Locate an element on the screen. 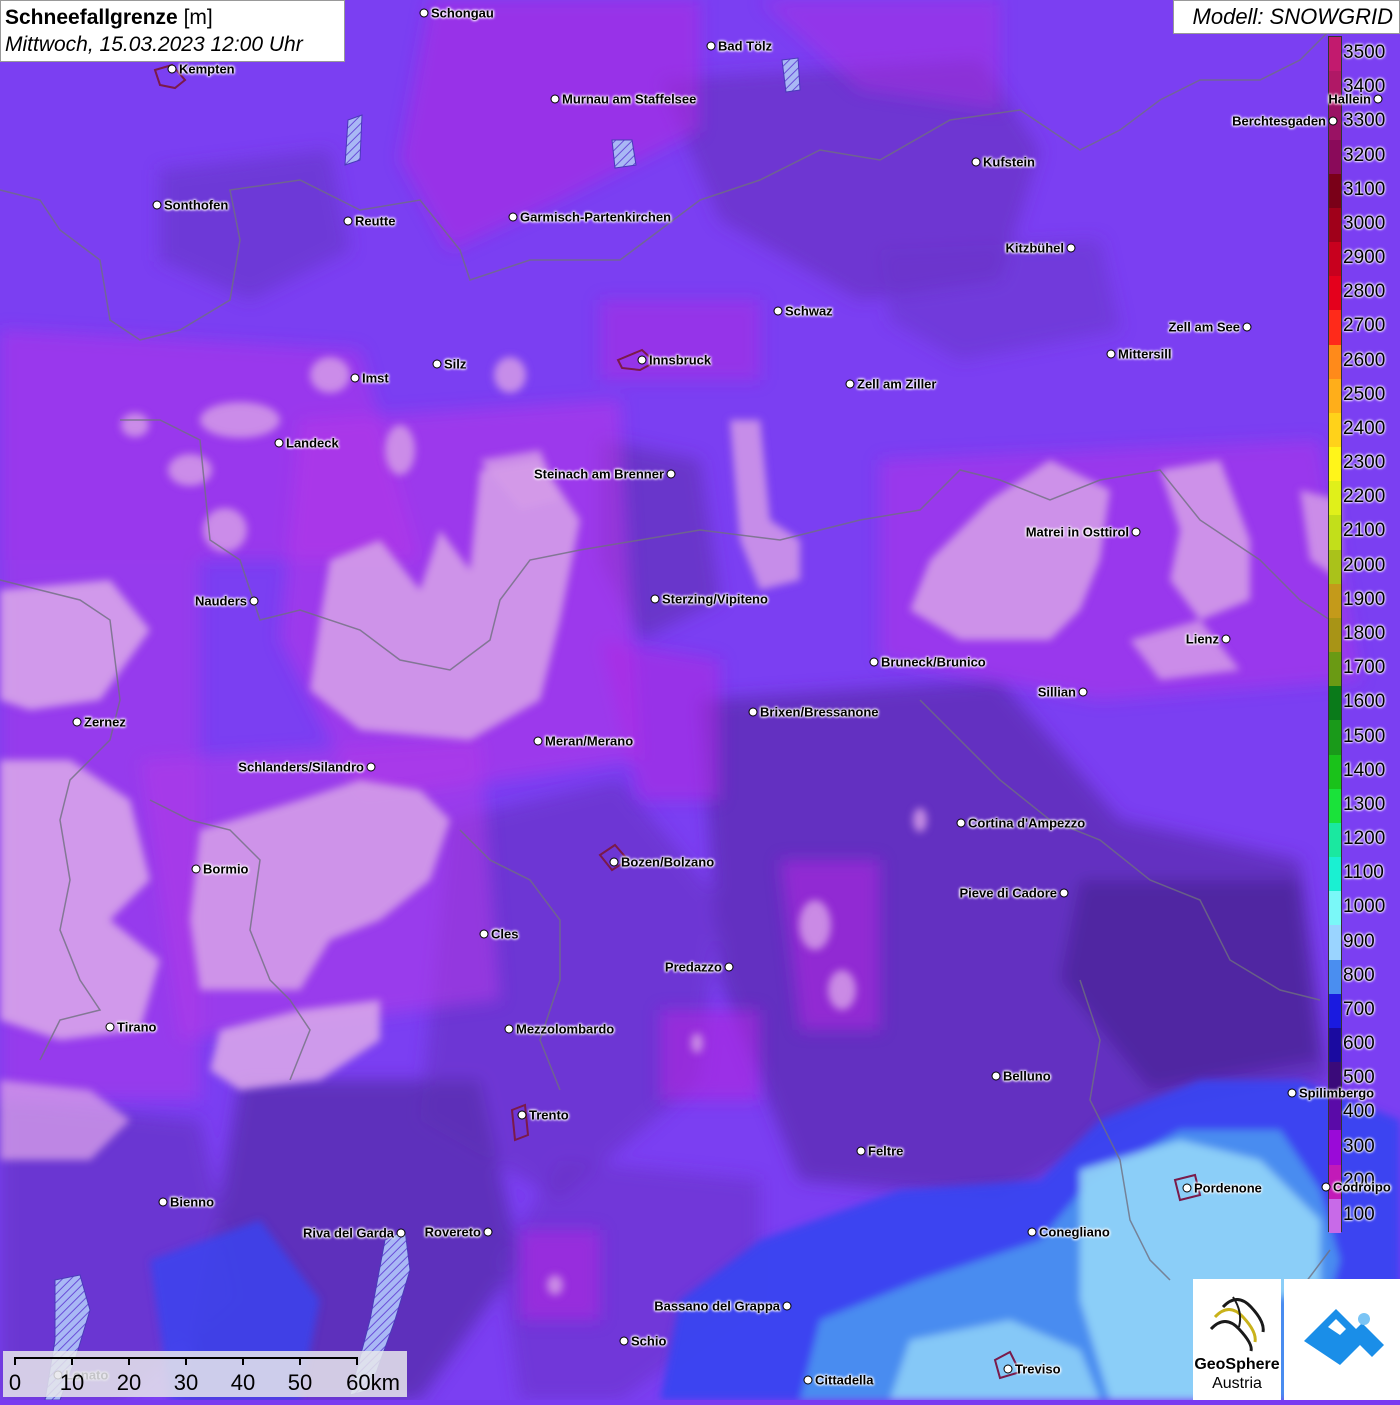 Image resolution: width=1400 pixels, height=1405 pixels. legend-label: 3300 is located at coordinates (1364, 121).